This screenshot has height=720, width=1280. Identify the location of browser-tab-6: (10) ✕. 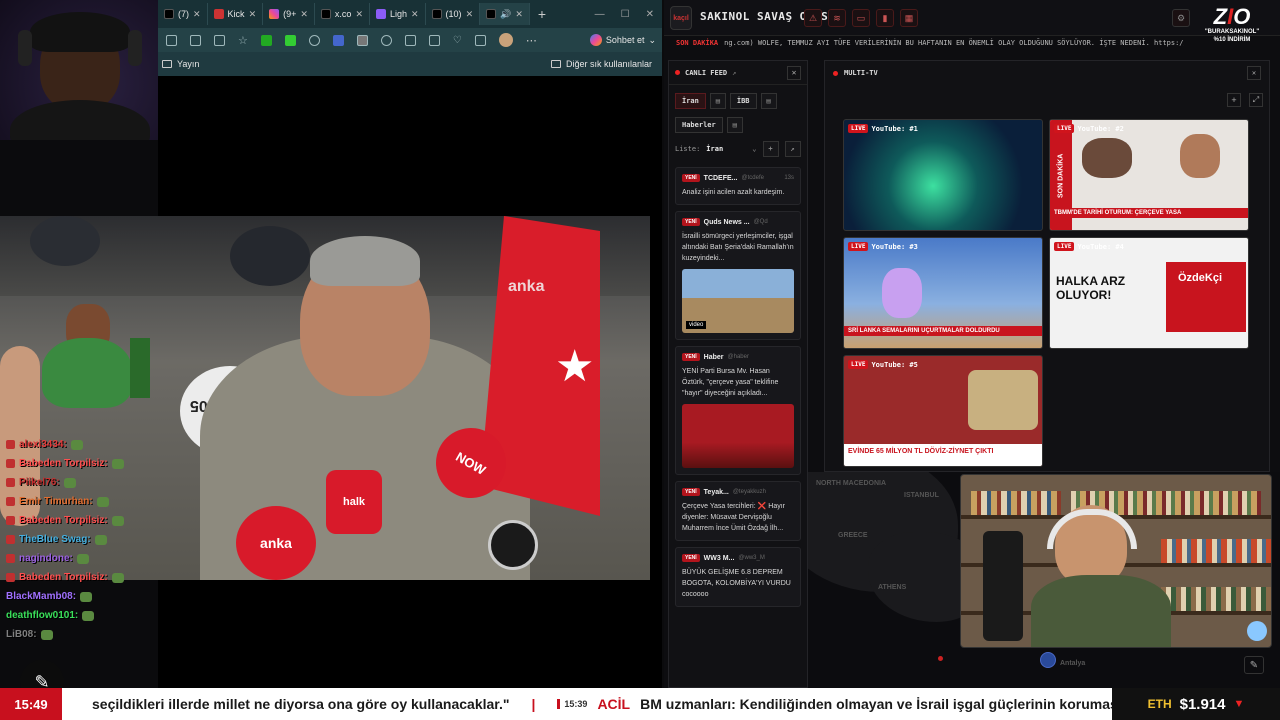
(453, 14).